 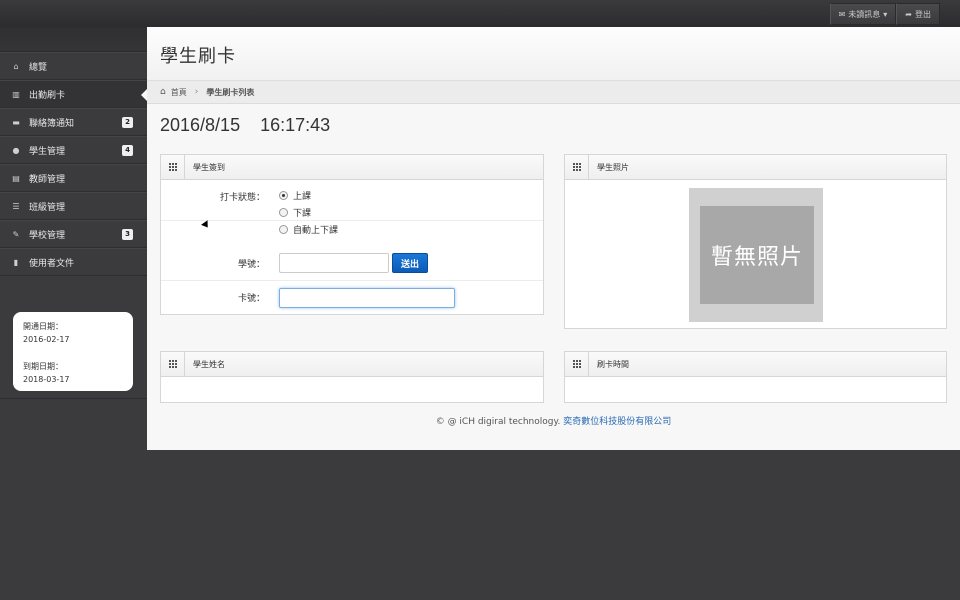 I want to click on expire-date-label: 到期日期：, so click(x=43, y=366).